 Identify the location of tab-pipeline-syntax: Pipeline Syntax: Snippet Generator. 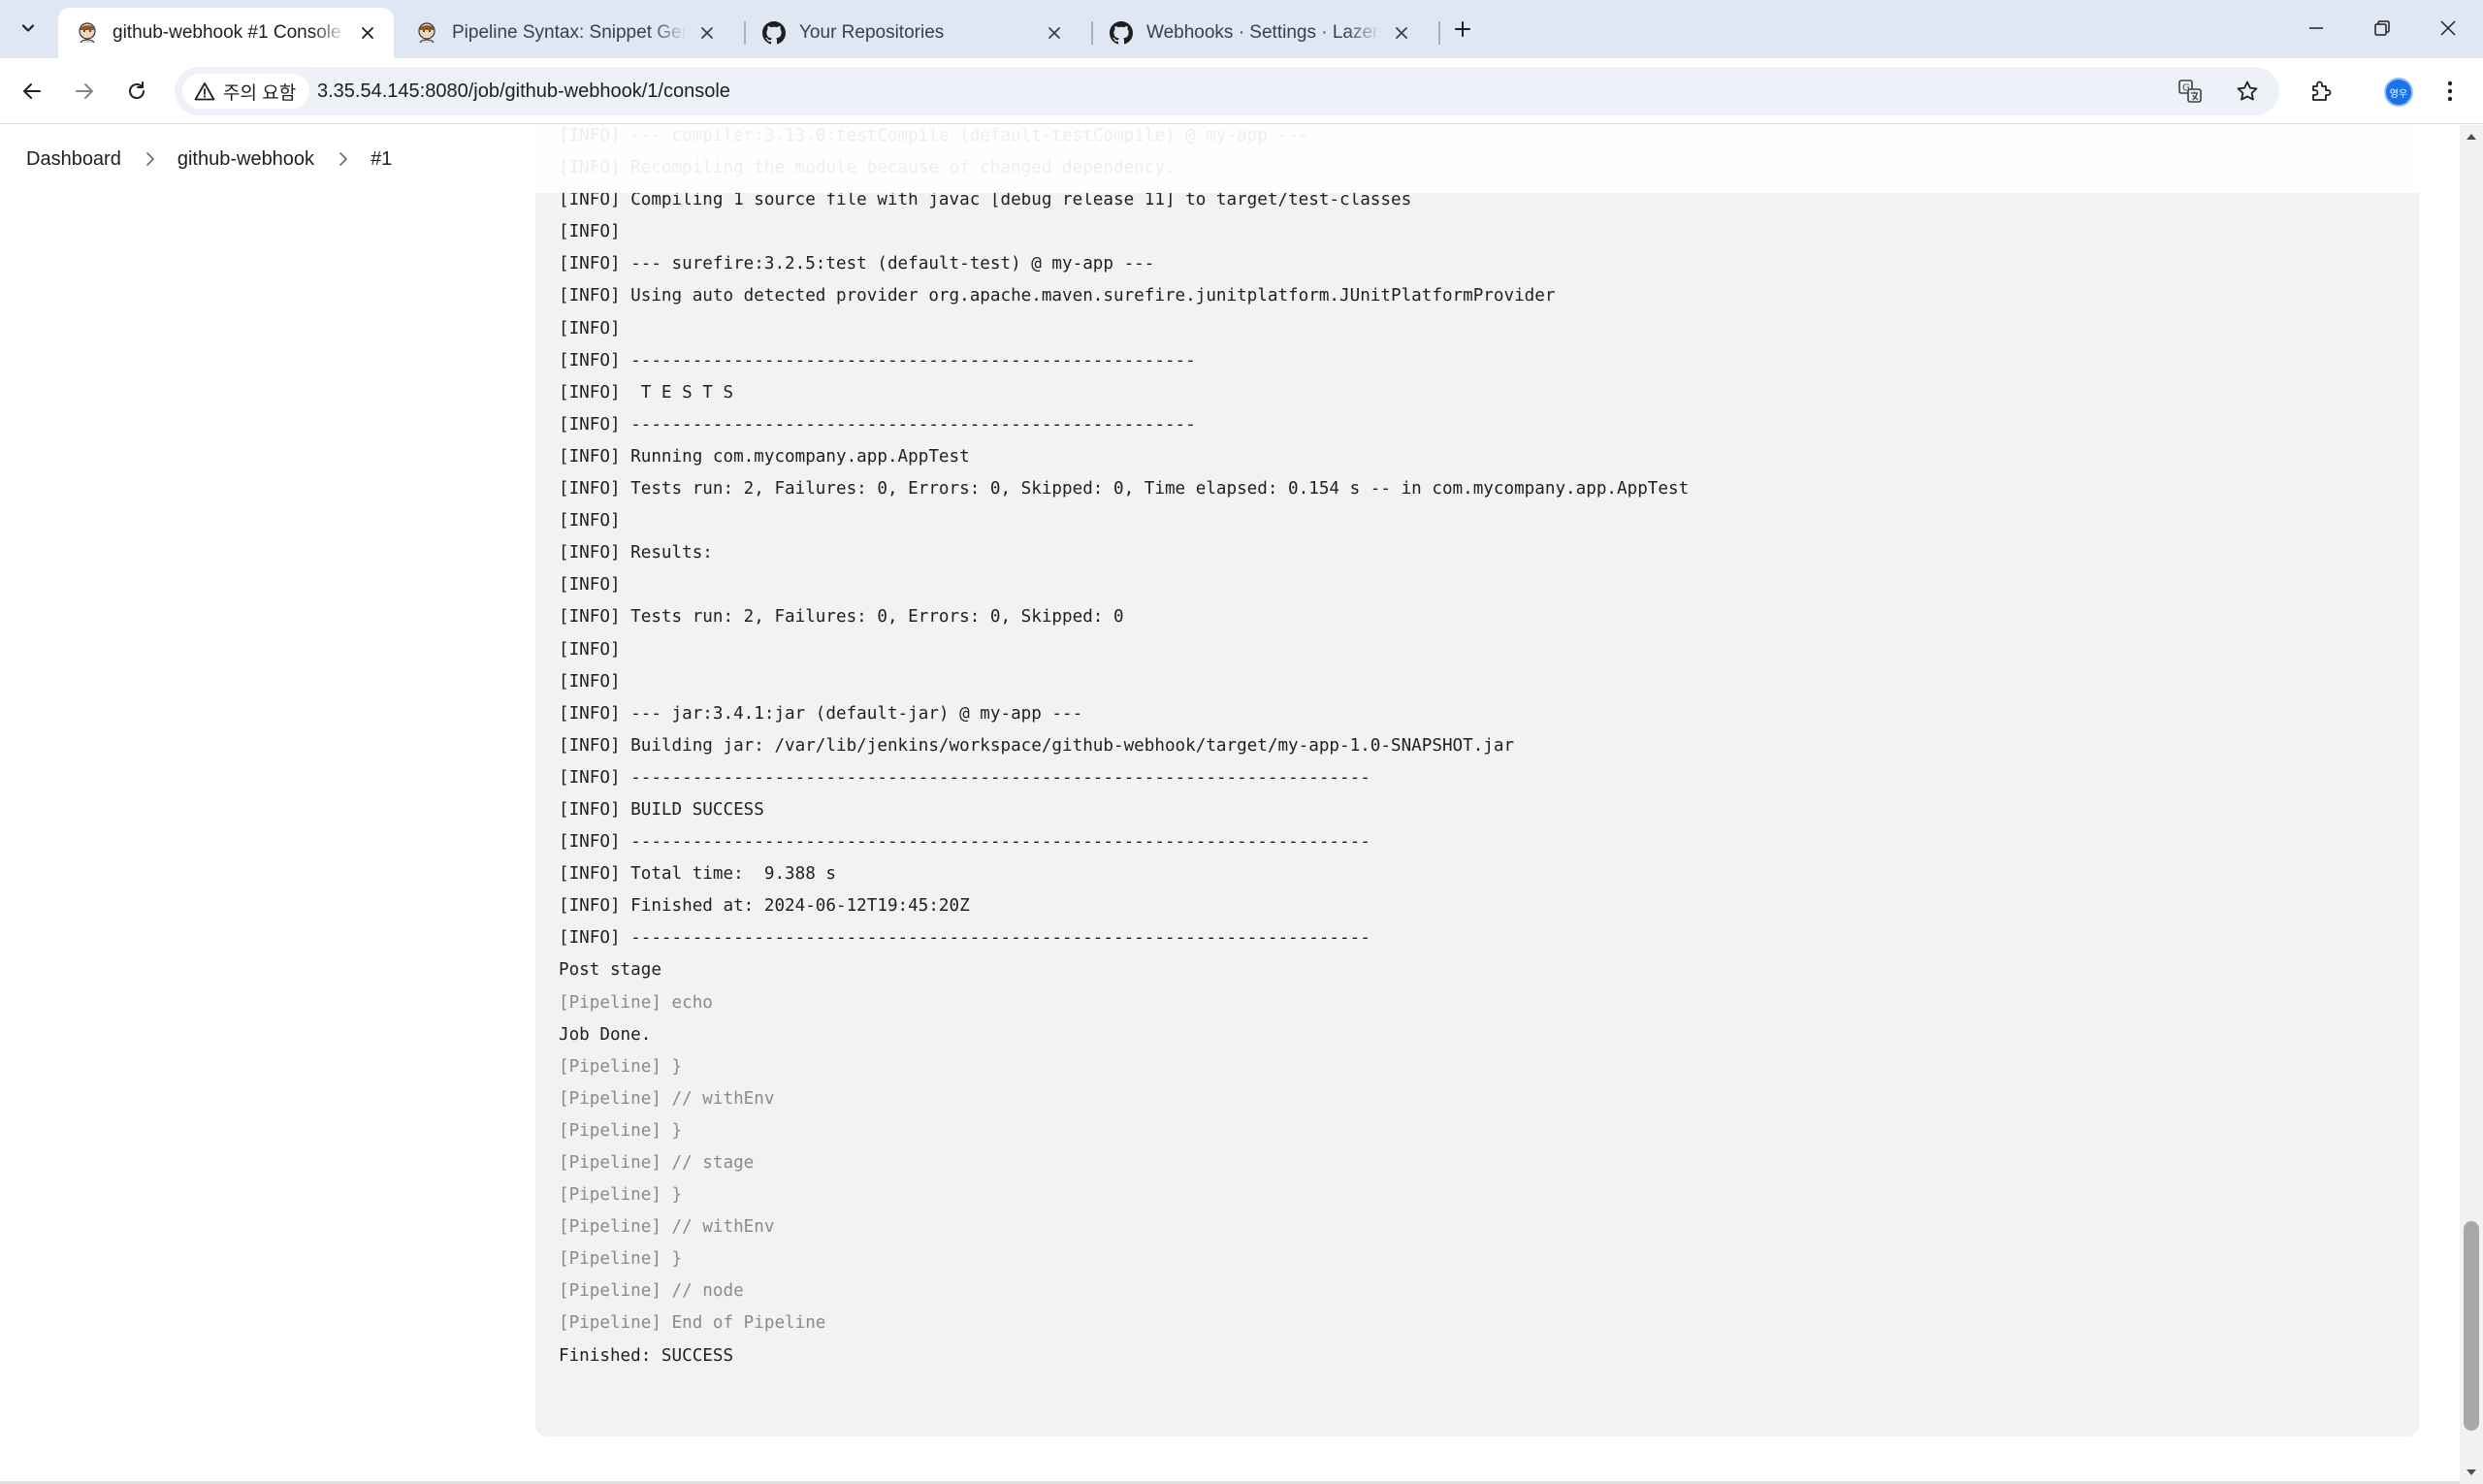
(566, 33).